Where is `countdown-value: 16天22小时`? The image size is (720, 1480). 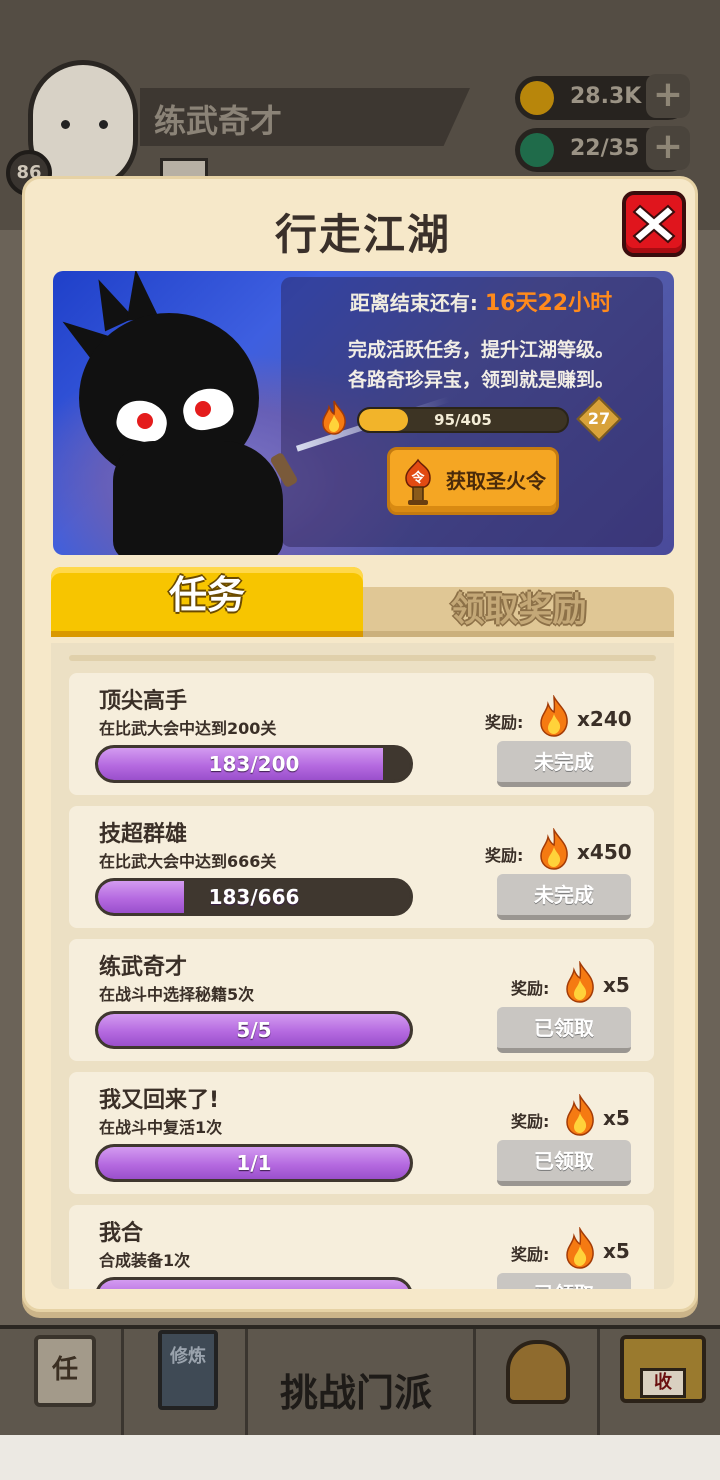 countdown-value: 16天22小时 is located at coordinates (548, 303).